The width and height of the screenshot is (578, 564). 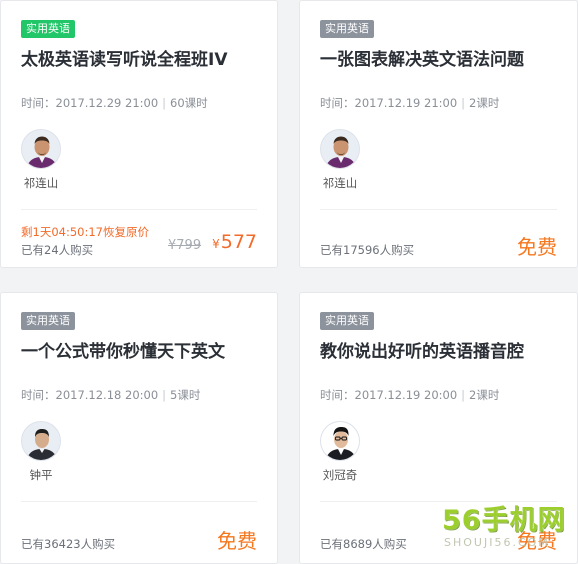 I want to click on currency-symbol: ¥, so click(x=216, y=244).